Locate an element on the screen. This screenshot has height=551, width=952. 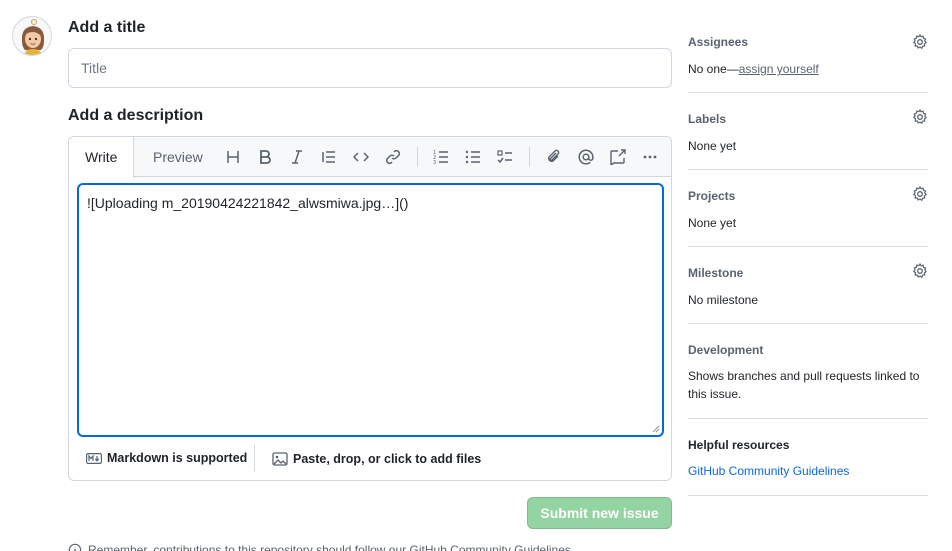
code-icon is located at coordinates (361, 157).